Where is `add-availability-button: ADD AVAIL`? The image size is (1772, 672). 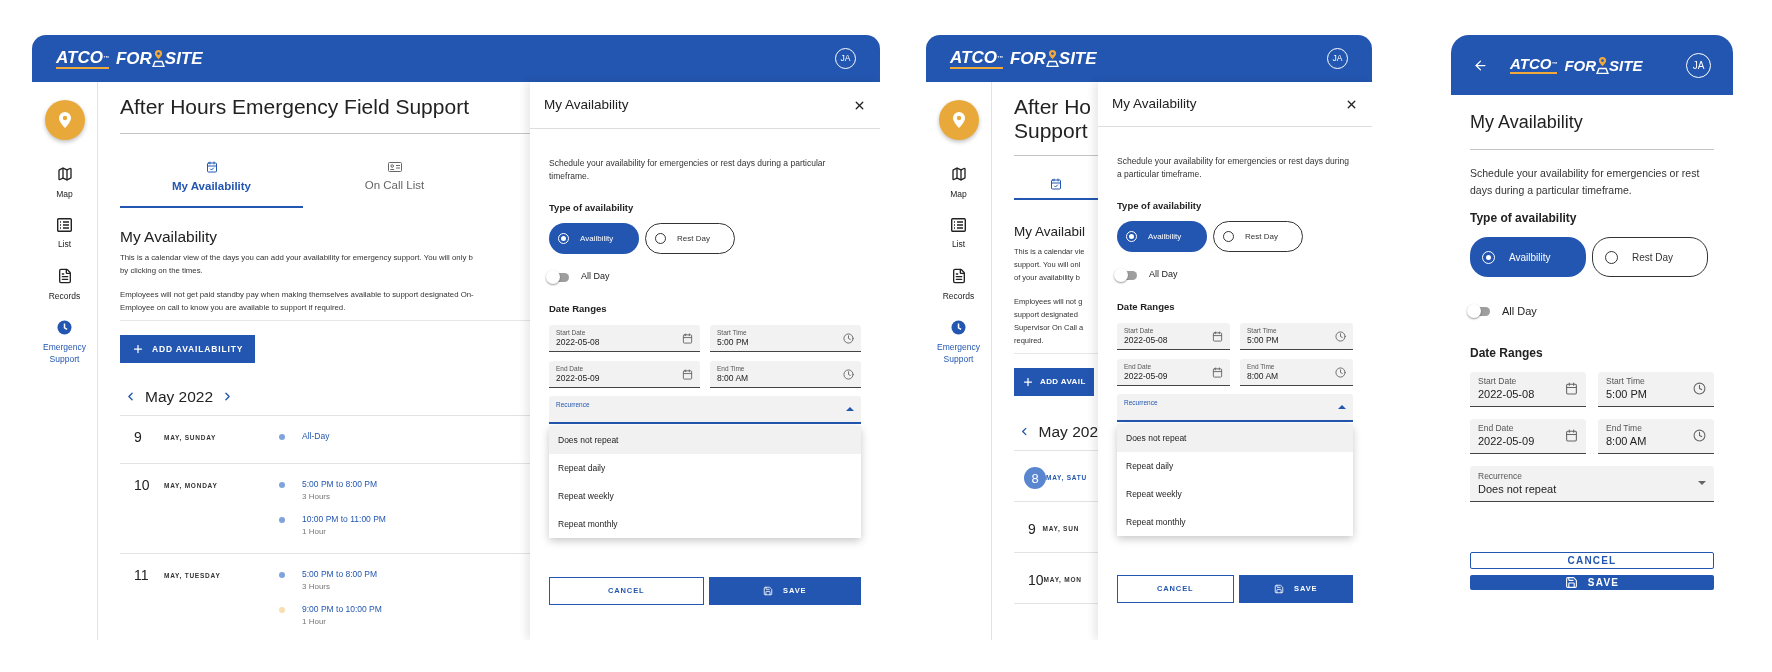
add-availability-button: ADD AVAIL is located at coordinates (1054, 382).